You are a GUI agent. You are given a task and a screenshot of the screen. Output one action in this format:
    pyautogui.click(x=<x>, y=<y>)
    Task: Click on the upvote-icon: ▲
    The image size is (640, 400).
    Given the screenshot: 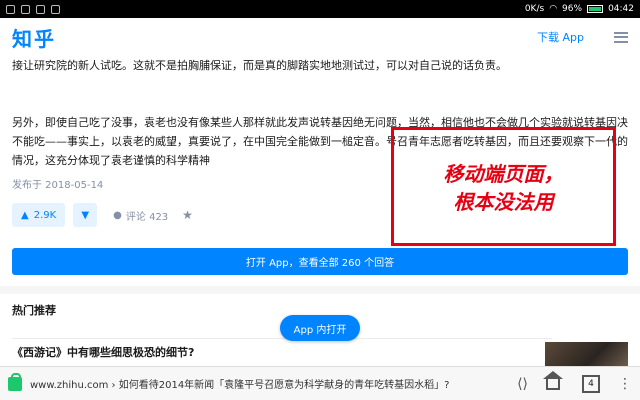 What is the action you would take?
    pyautogui.click(x=25, y=215)
    